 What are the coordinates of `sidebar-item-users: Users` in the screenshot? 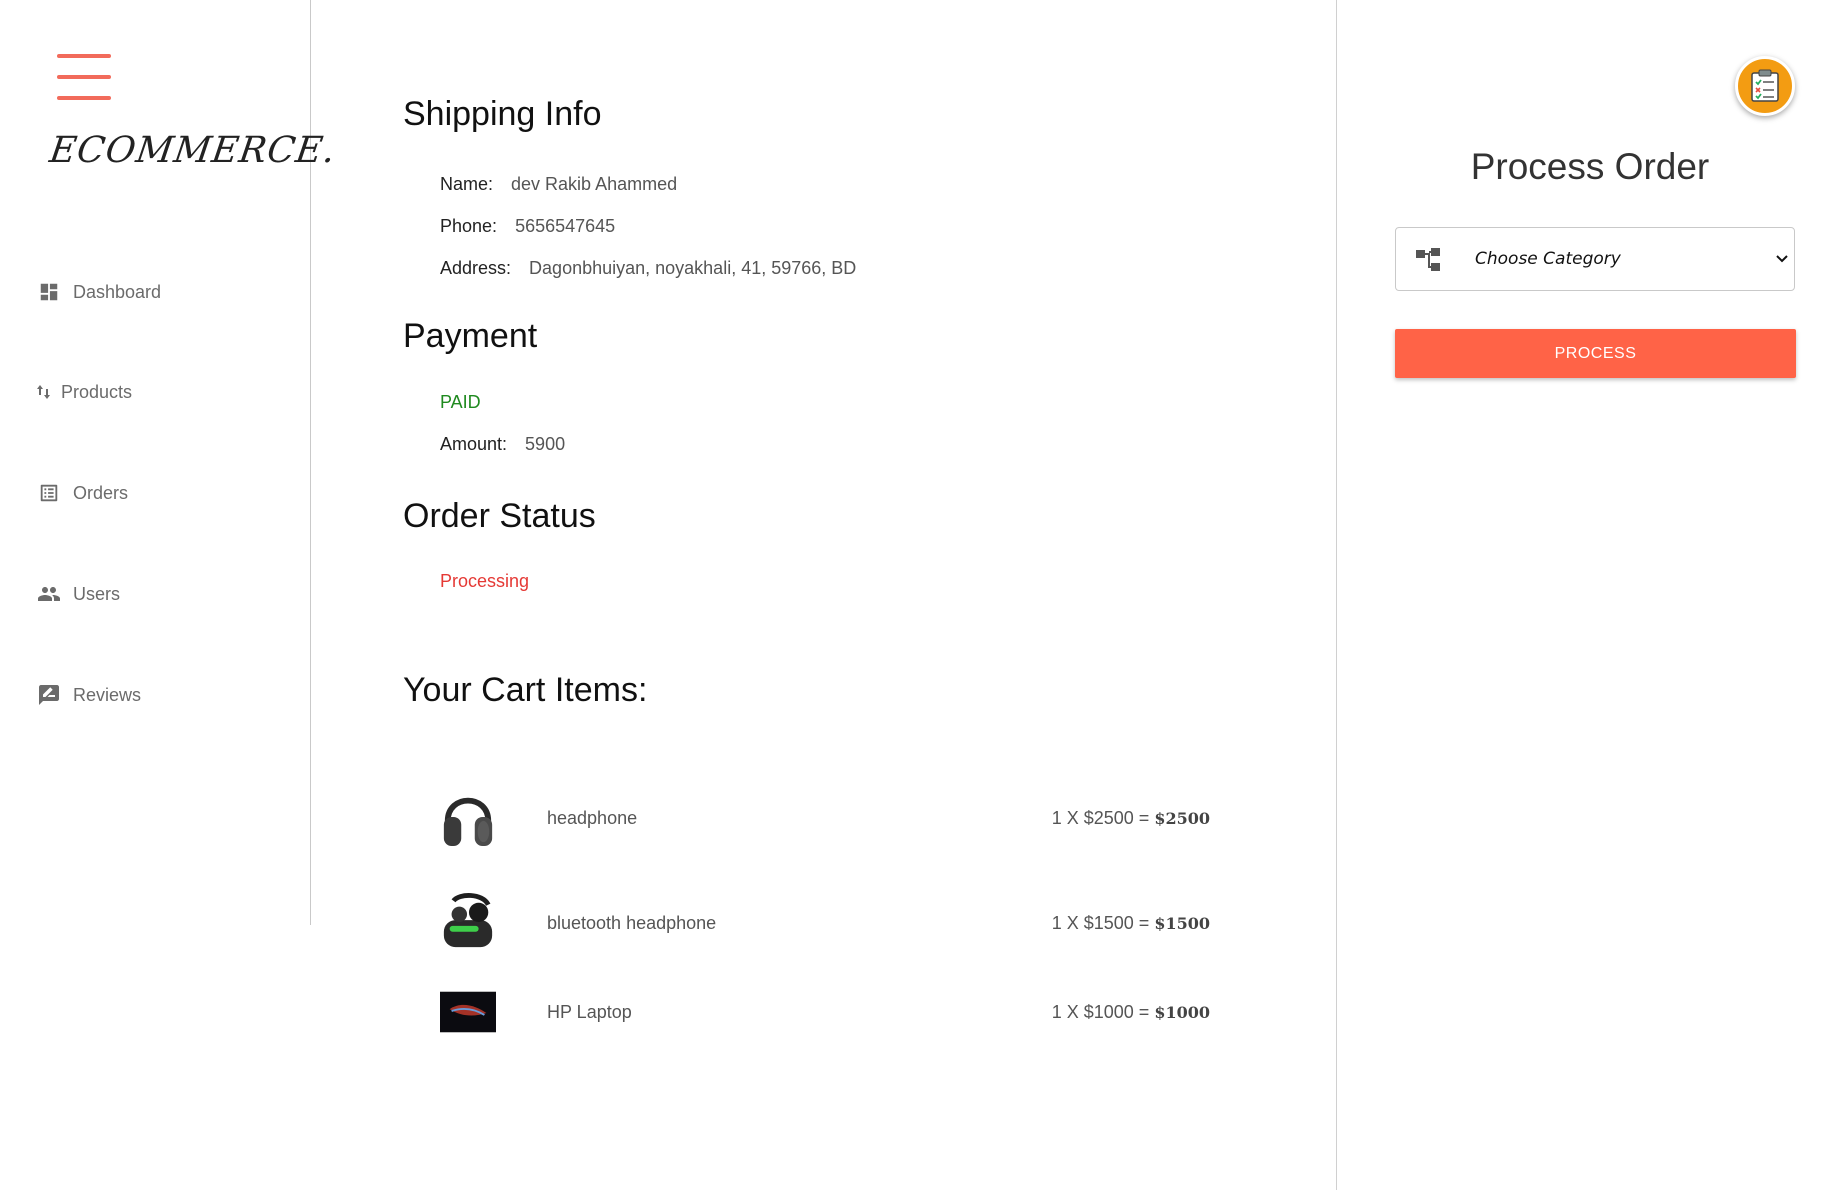 It's located at (78, 594).